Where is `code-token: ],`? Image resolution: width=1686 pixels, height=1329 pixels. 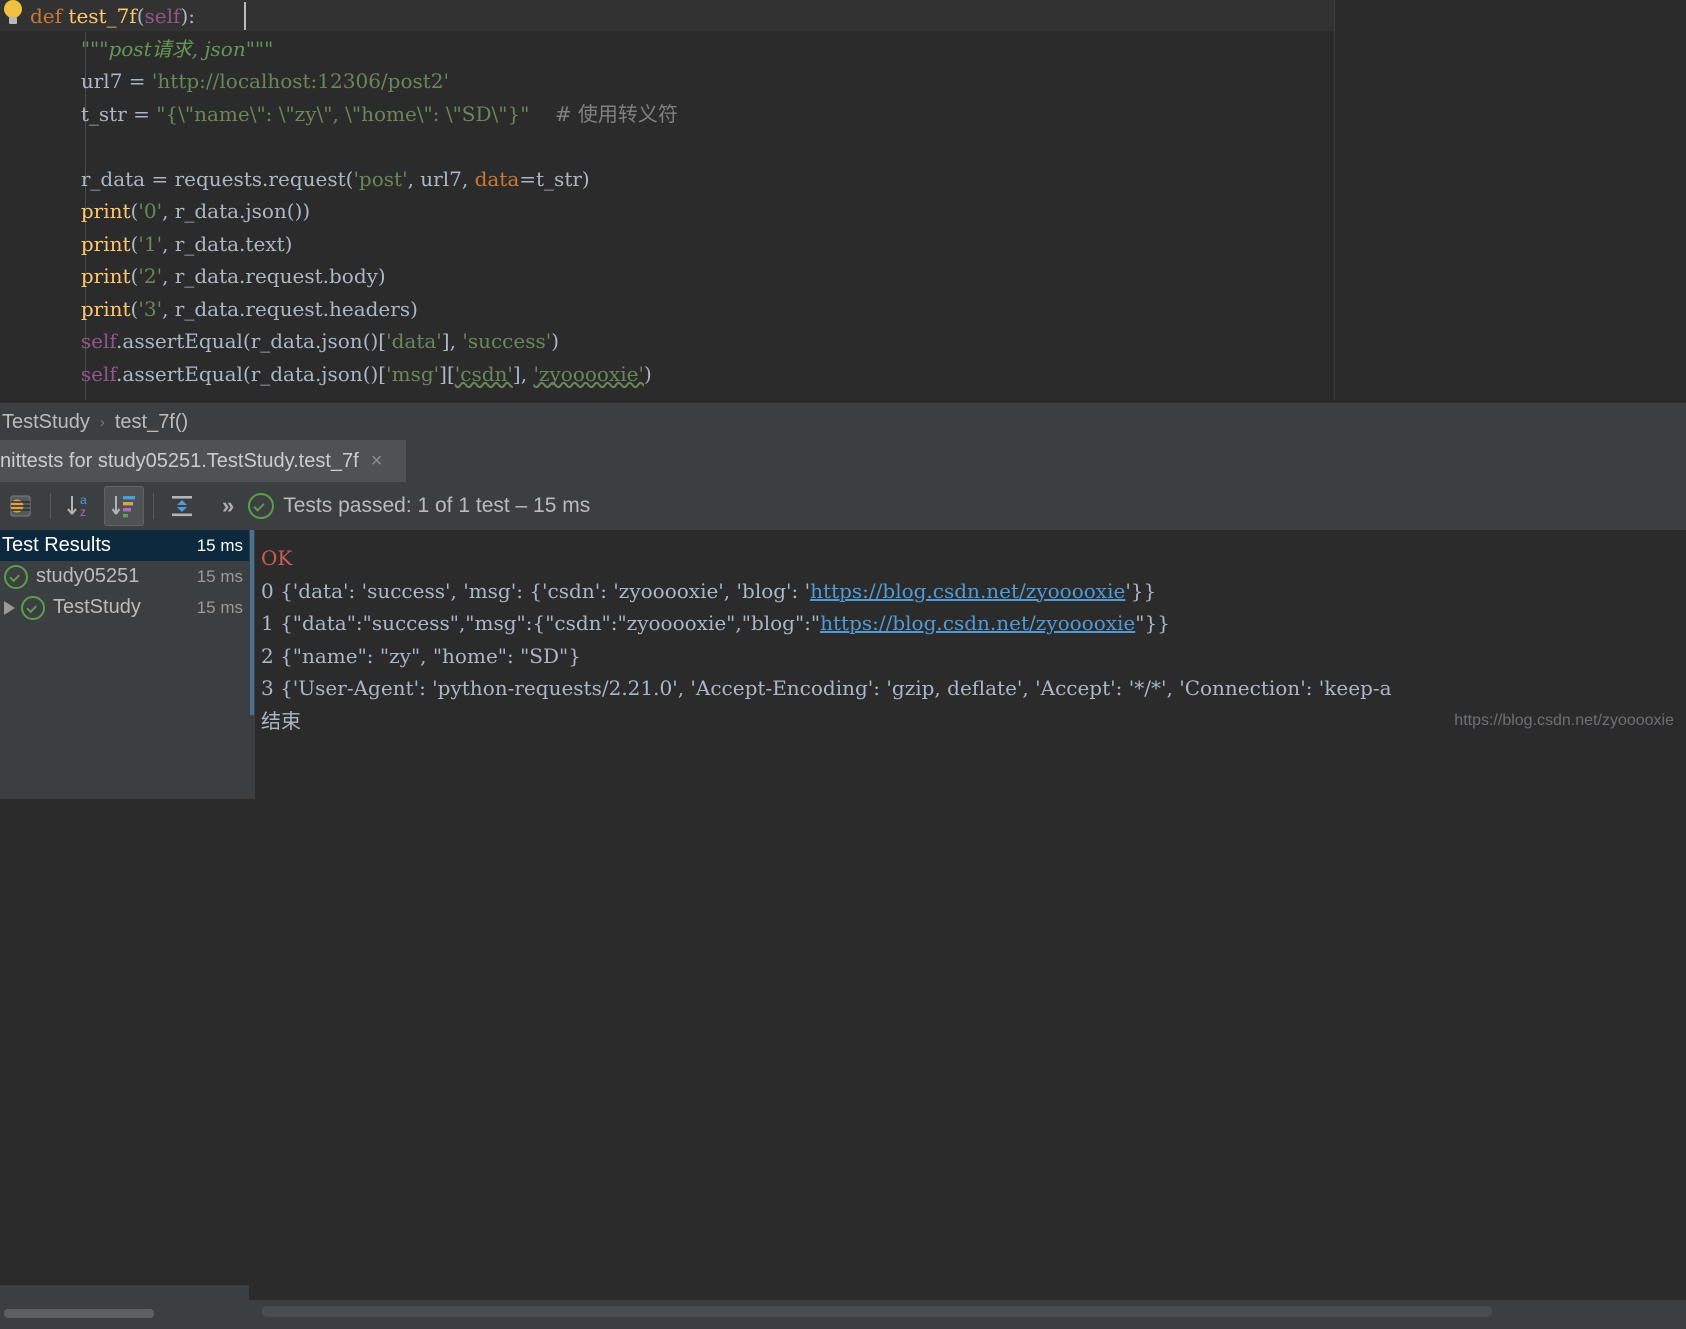
code-token: ], is located at coordinates (452, 341).